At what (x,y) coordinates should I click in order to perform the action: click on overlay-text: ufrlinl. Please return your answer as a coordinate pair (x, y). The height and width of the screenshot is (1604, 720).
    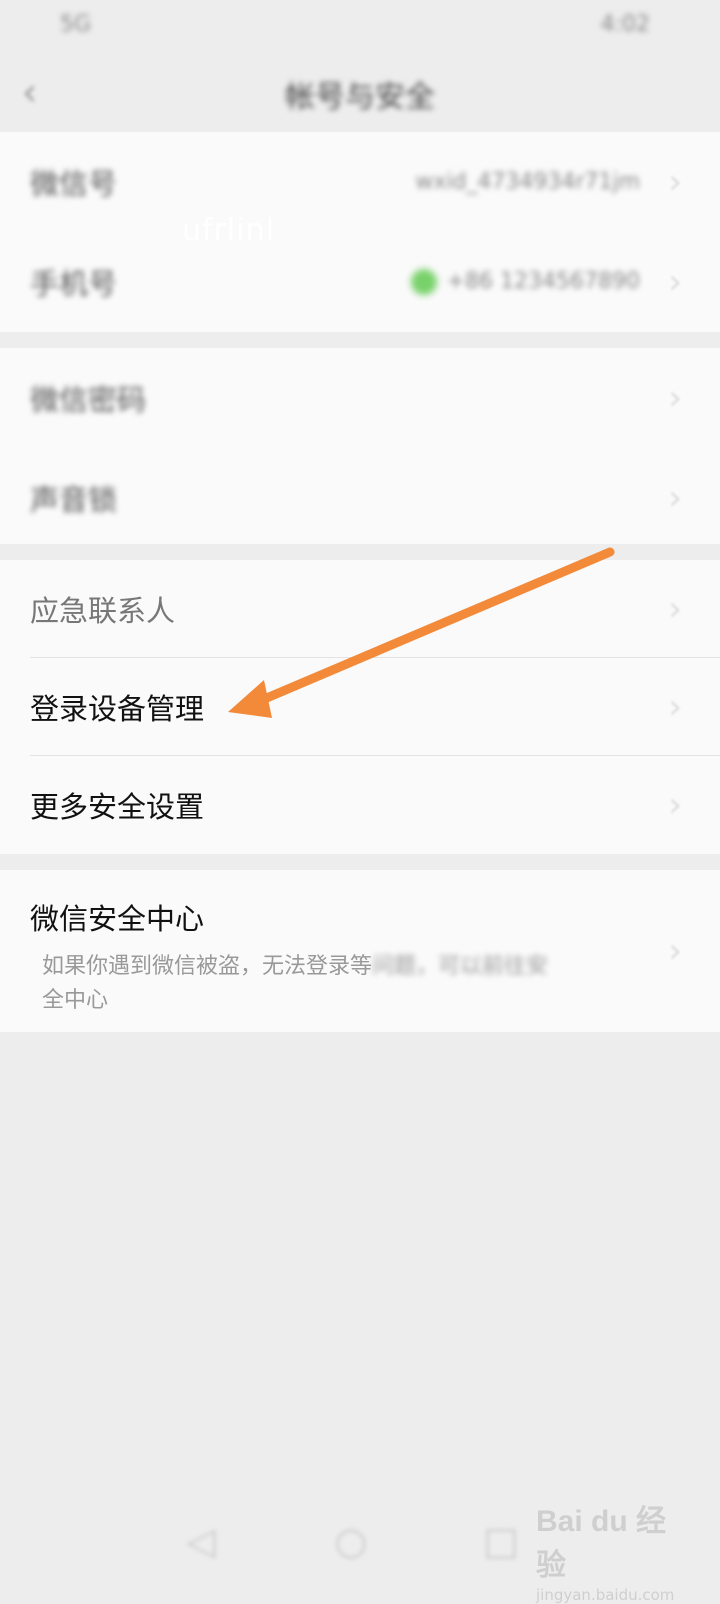
    Looking at the image, I should click on (228, 230).